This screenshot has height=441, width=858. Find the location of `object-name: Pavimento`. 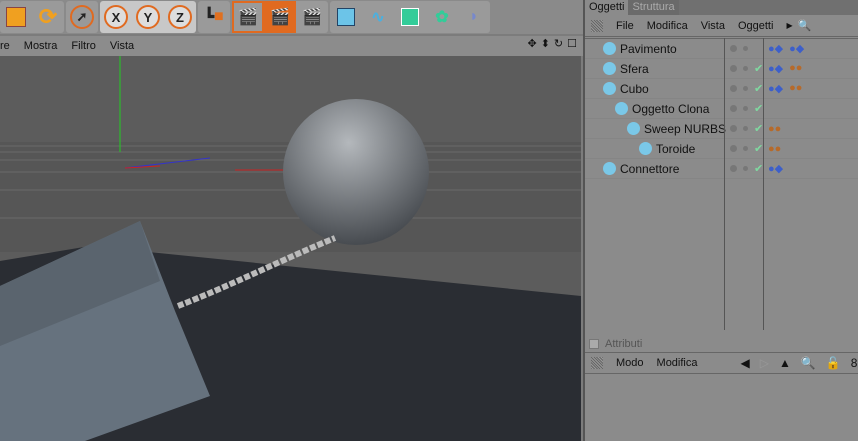

object-name: Pavimento is located at coordinates (648, 49).